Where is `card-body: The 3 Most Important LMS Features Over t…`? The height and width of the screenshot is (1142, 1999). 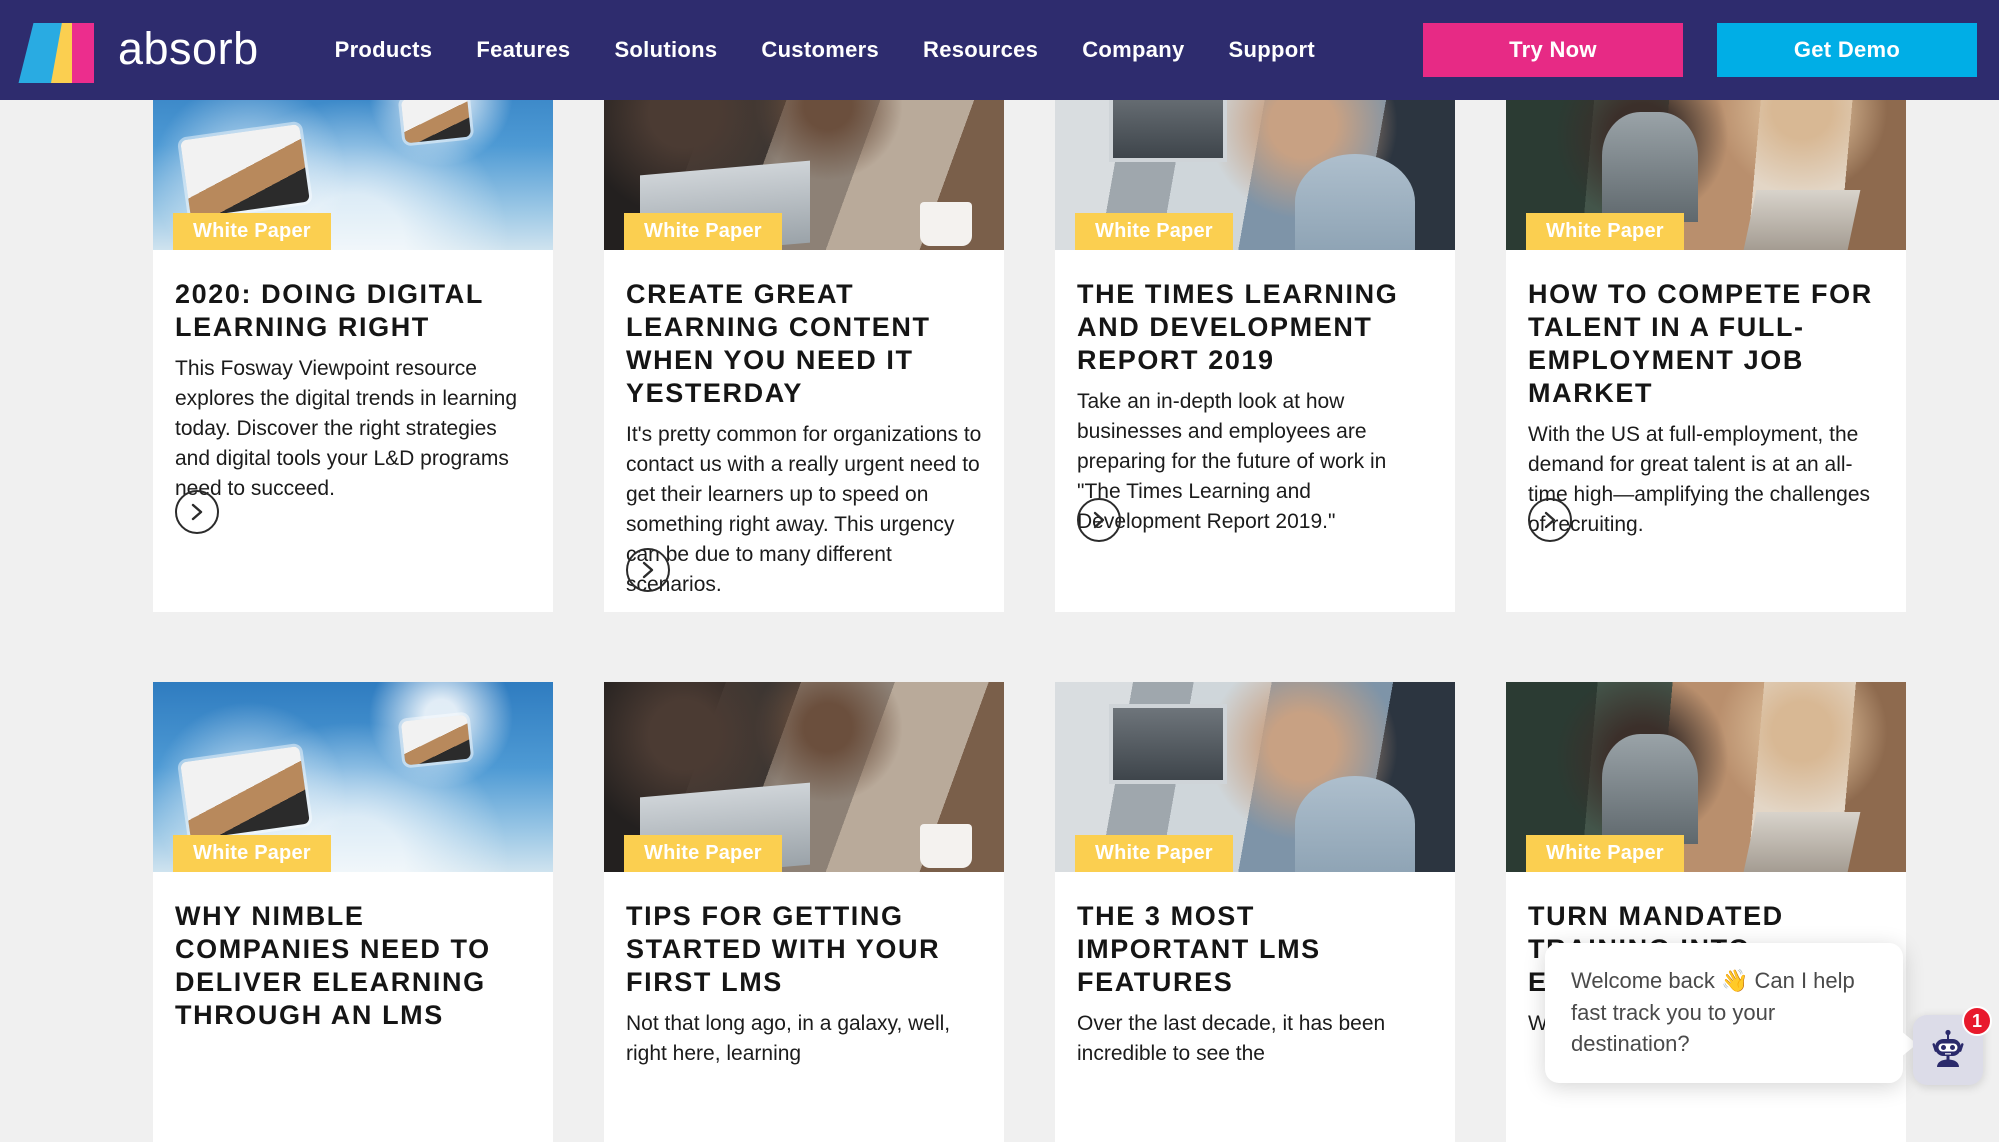
card-body: The 3 Most Important LMS Features Over t… is located at coordinates (1255, 970).